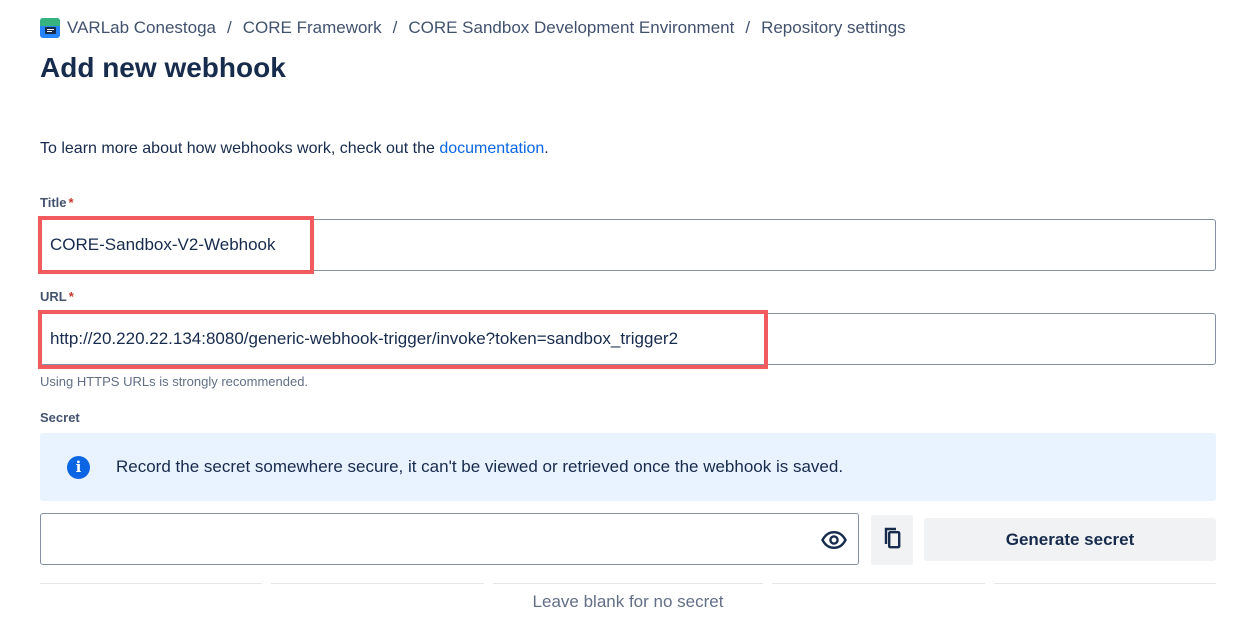  Describe the element at coordinates (78, 467) in the screenshot. I see `info-icon: i` at that location.